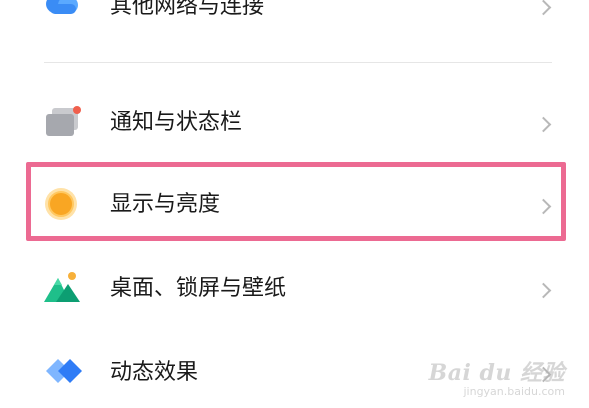 The width and height of the screenshot is (589, 408). I want to click on settings-item-label: 通知与状态栏, so click(176, 122).